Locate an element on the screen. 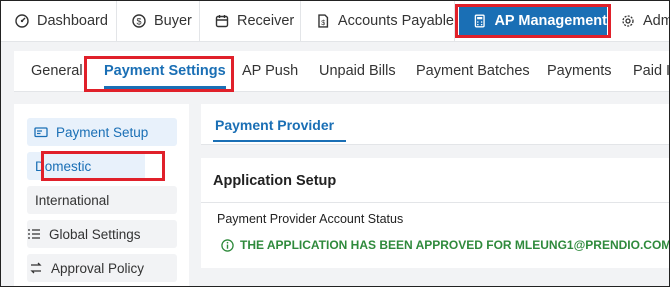 This screenshot has width=670, height=287. tab-label: Adm is located at coordinates (656, 21).